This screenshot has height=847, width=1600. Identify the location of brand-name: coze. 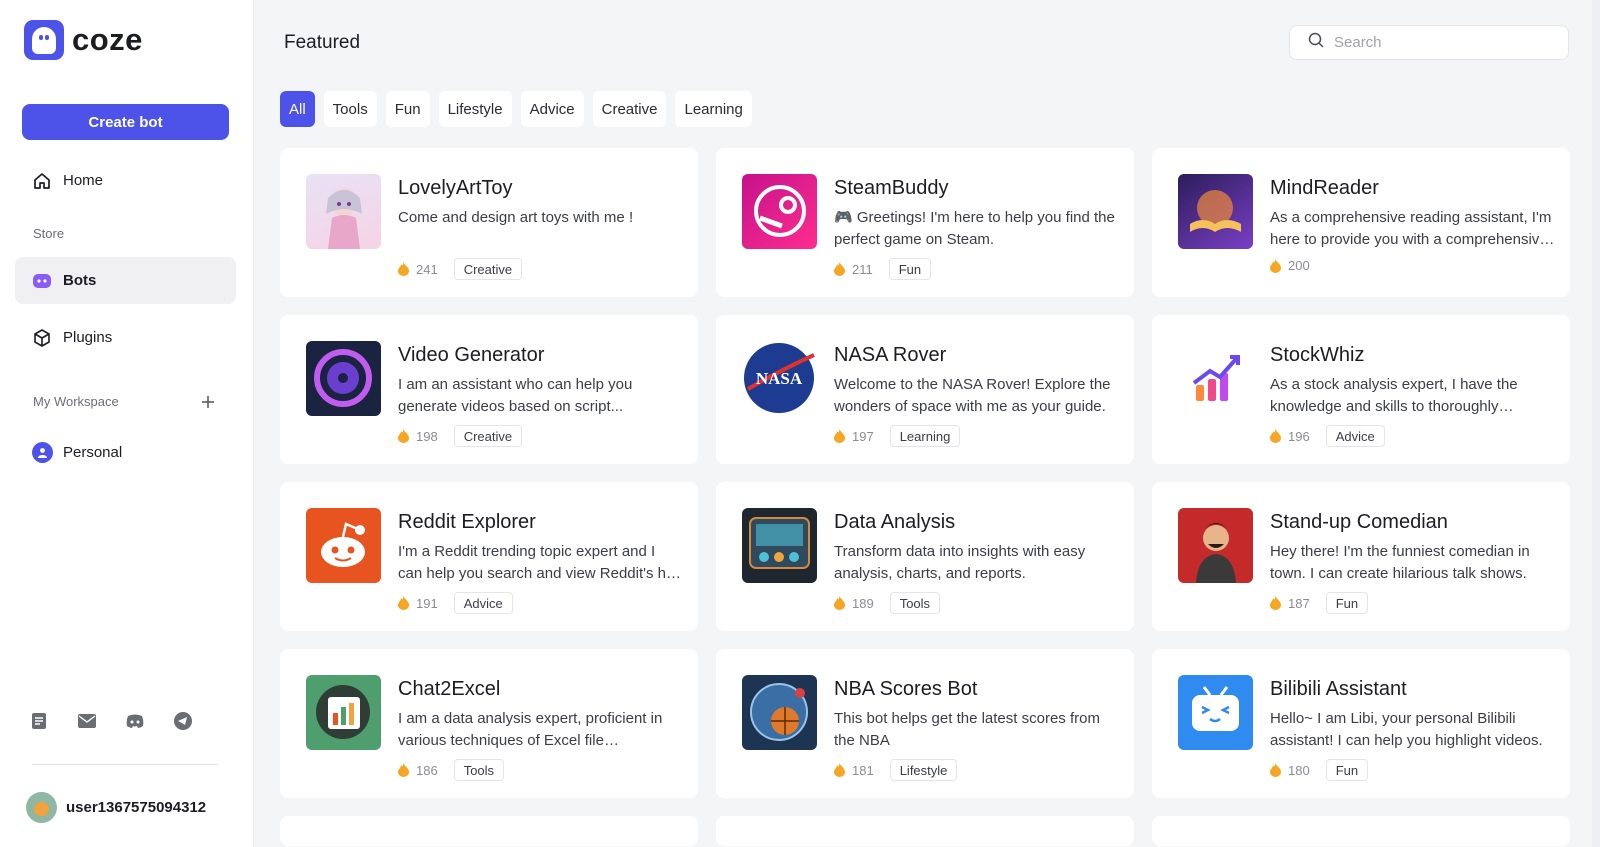
(107, 39).